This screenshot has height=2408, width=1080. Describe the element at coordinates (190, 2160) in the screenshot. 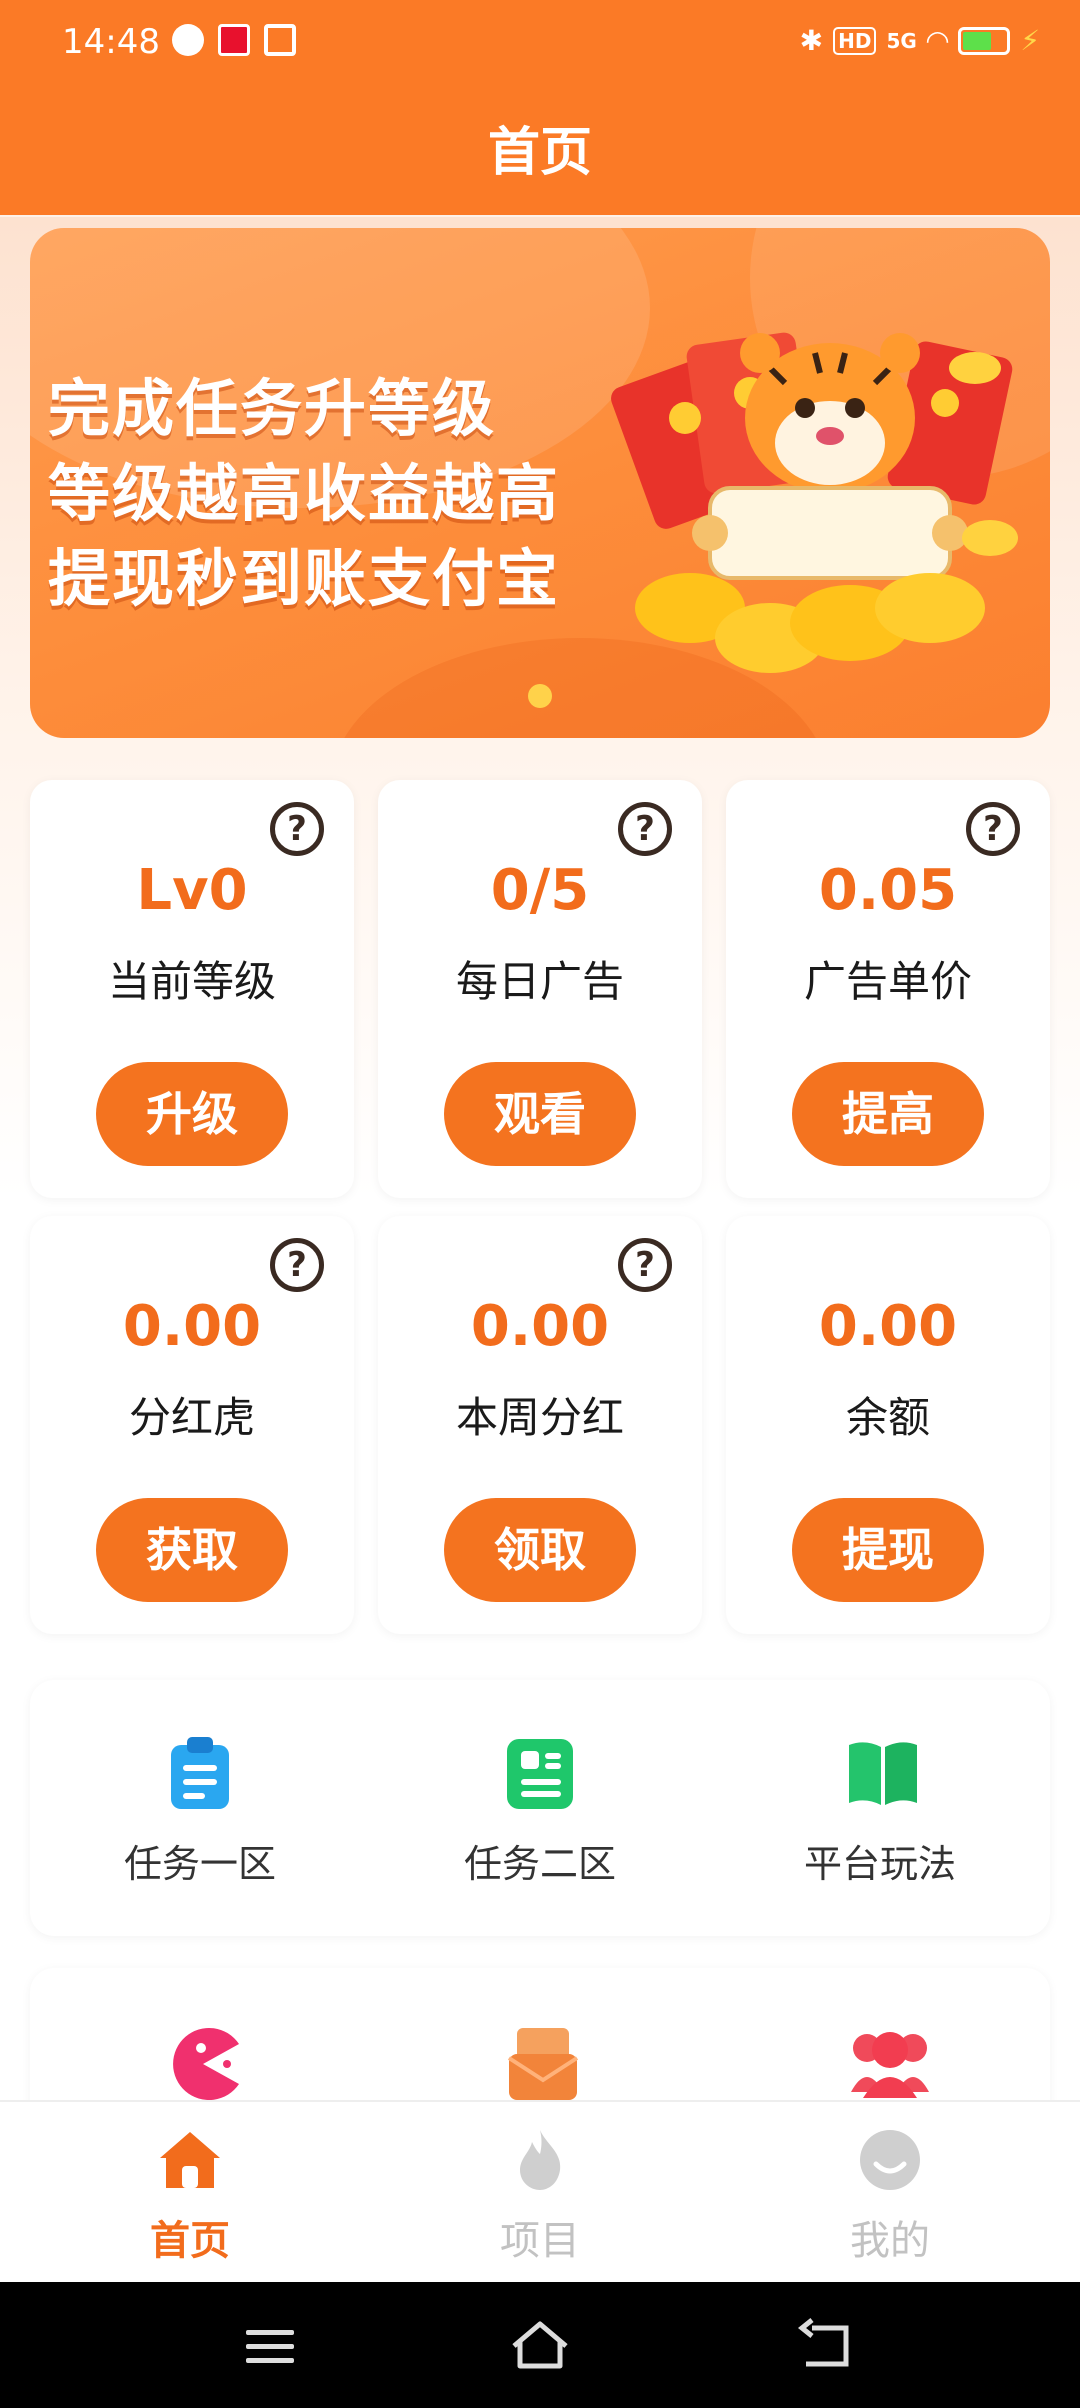

I see `home-icon` at that location.